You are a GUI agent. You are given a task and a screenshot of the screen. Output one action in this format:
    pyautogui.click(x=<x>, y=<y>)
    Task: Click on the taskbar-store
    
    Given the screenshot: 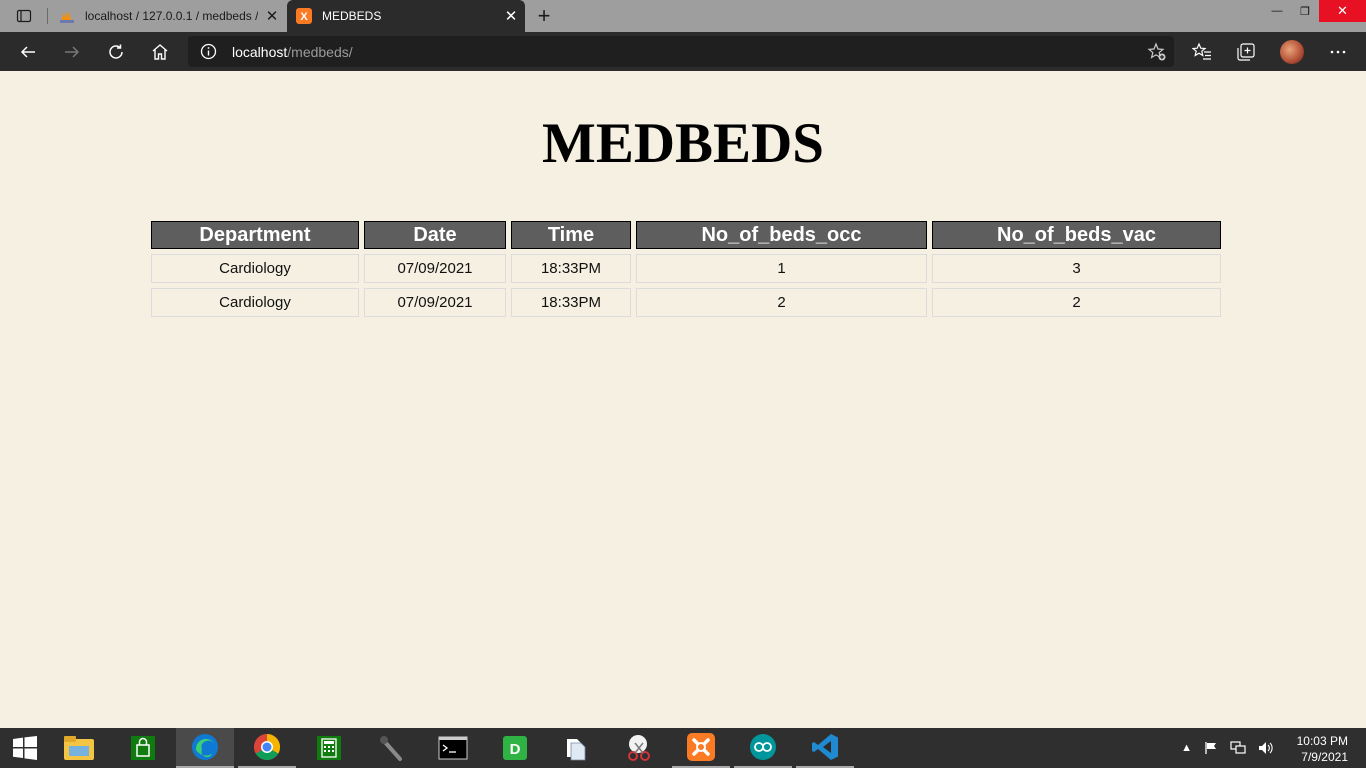 What is the action you would take?
    pyautogui.click(x=143, y=748)
    